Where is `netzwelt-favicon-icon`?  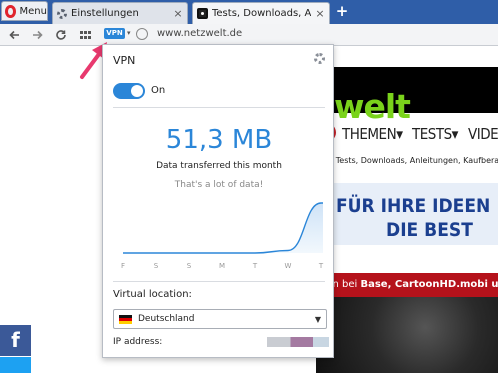
netzwelt-favicon-icon is located at coordinates (202, 13).